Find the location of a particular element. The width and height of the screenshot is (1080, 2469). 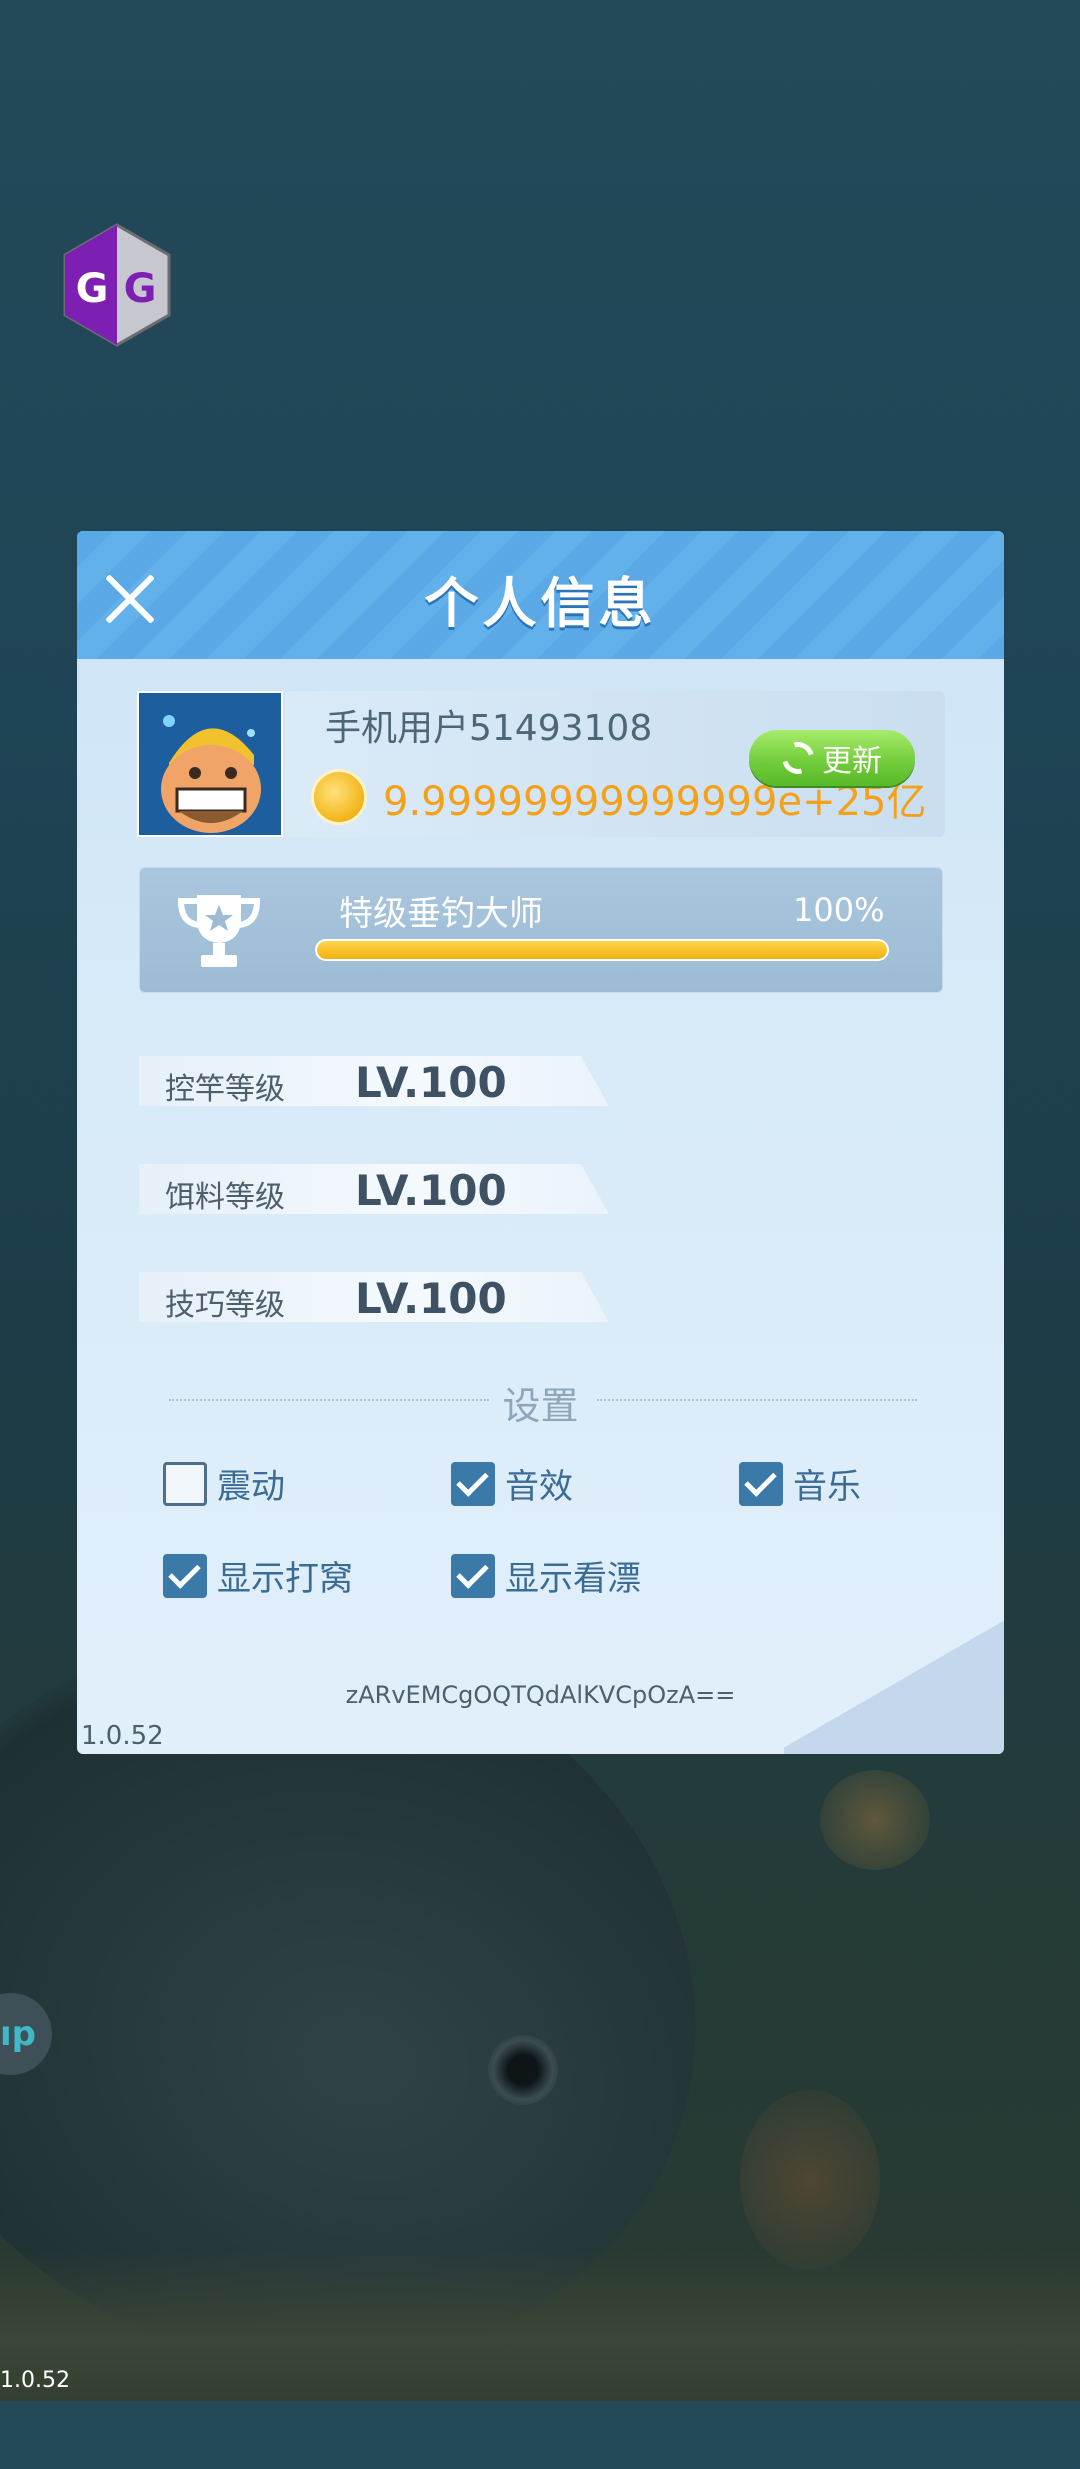

account-token: zARvEMCgOQTQdAlKVCpOzA== is located at coordinates (540, 1695).